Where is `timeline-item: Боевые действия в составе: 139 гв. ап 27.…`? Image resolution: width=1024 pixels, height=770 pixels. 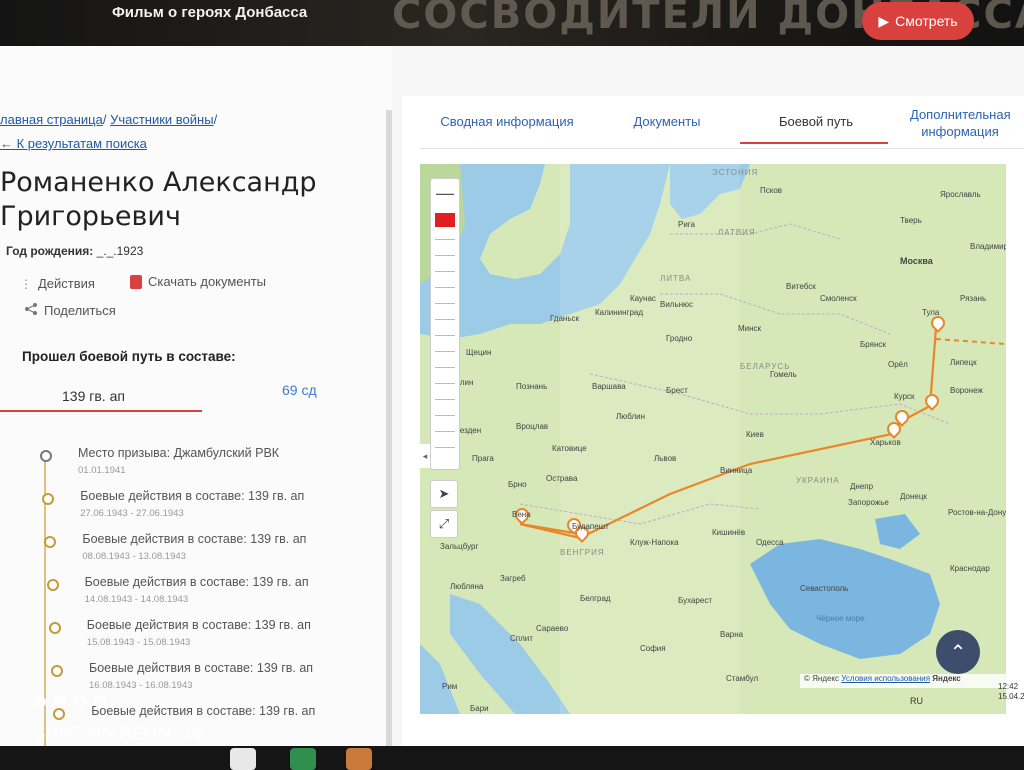
timeline-item: Боевые действия в составе: 139 гв. ап 27.… is located at coordinates (192, 504).